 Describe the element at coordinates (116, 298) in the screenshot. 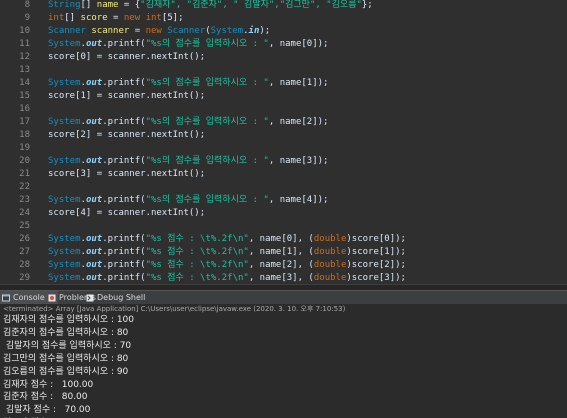

I see `tab-debug-shell: Debug Shell` at that location.